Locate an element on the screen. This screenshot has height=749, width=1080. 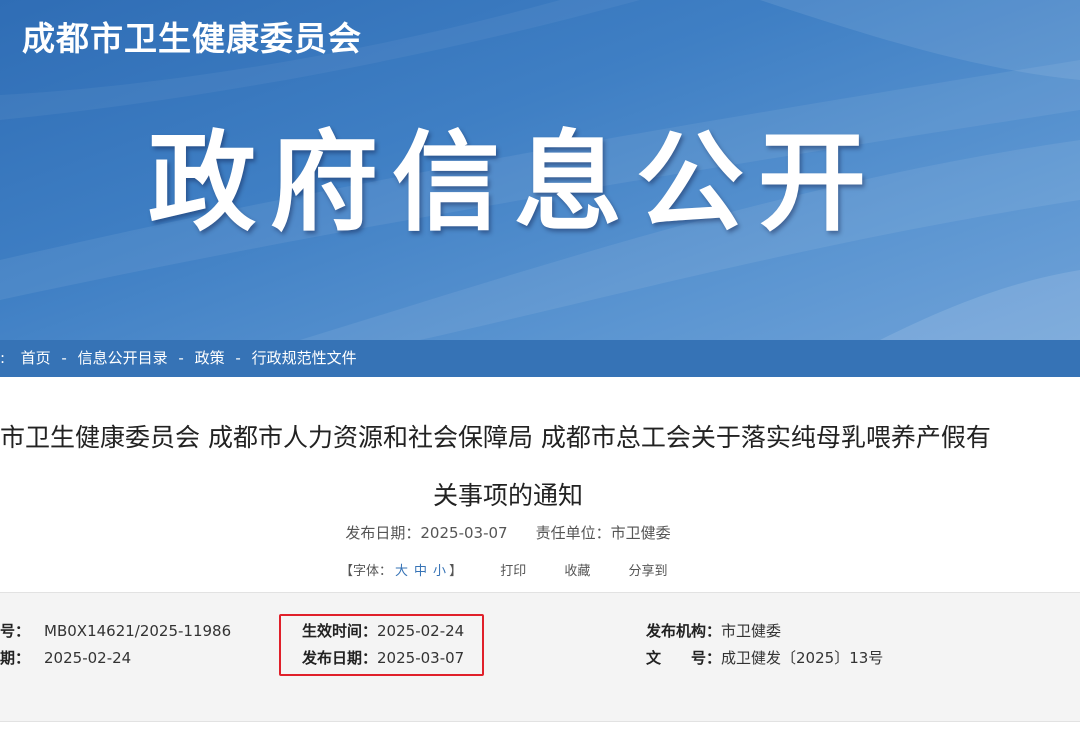
responsible-unit: 市卫健委 is located at coordinates (640, 533).